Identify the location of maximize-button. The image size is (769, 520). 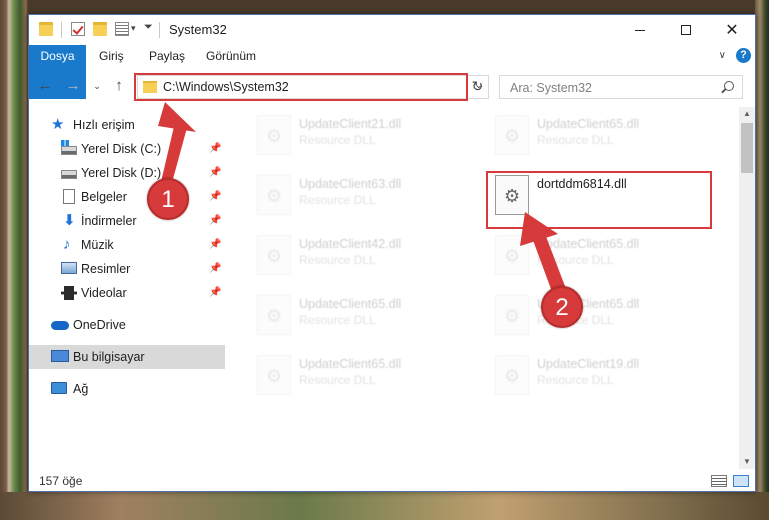
(686, 30).